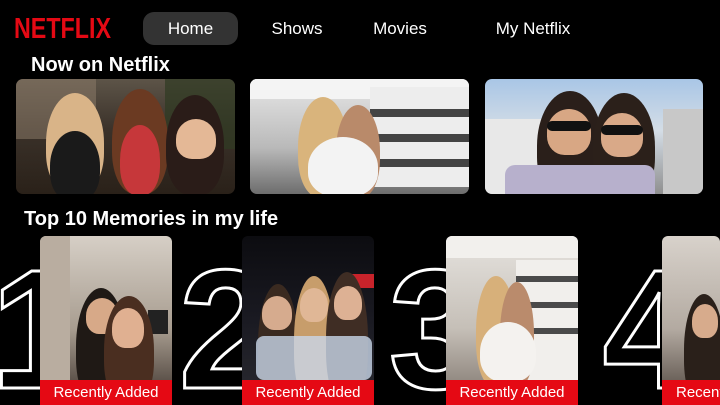  Describe the element at coordinates (190, 28) in the screenshot. I see `nav-tab-home: Home` at that location.